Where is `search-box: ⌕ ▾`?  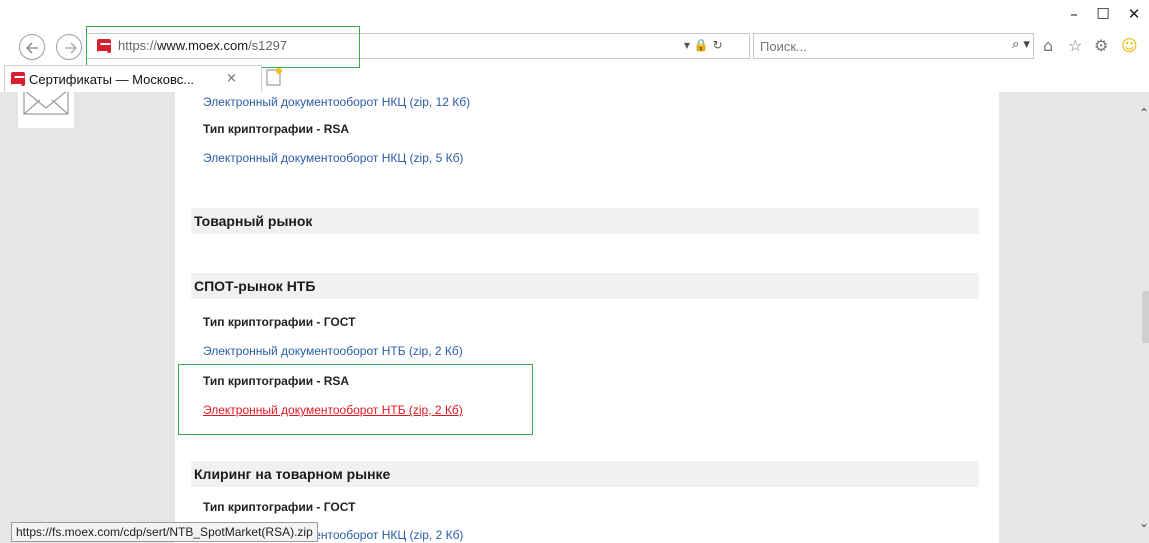 search-box: ⌕ ▾ is located at coordinates (893, 46).